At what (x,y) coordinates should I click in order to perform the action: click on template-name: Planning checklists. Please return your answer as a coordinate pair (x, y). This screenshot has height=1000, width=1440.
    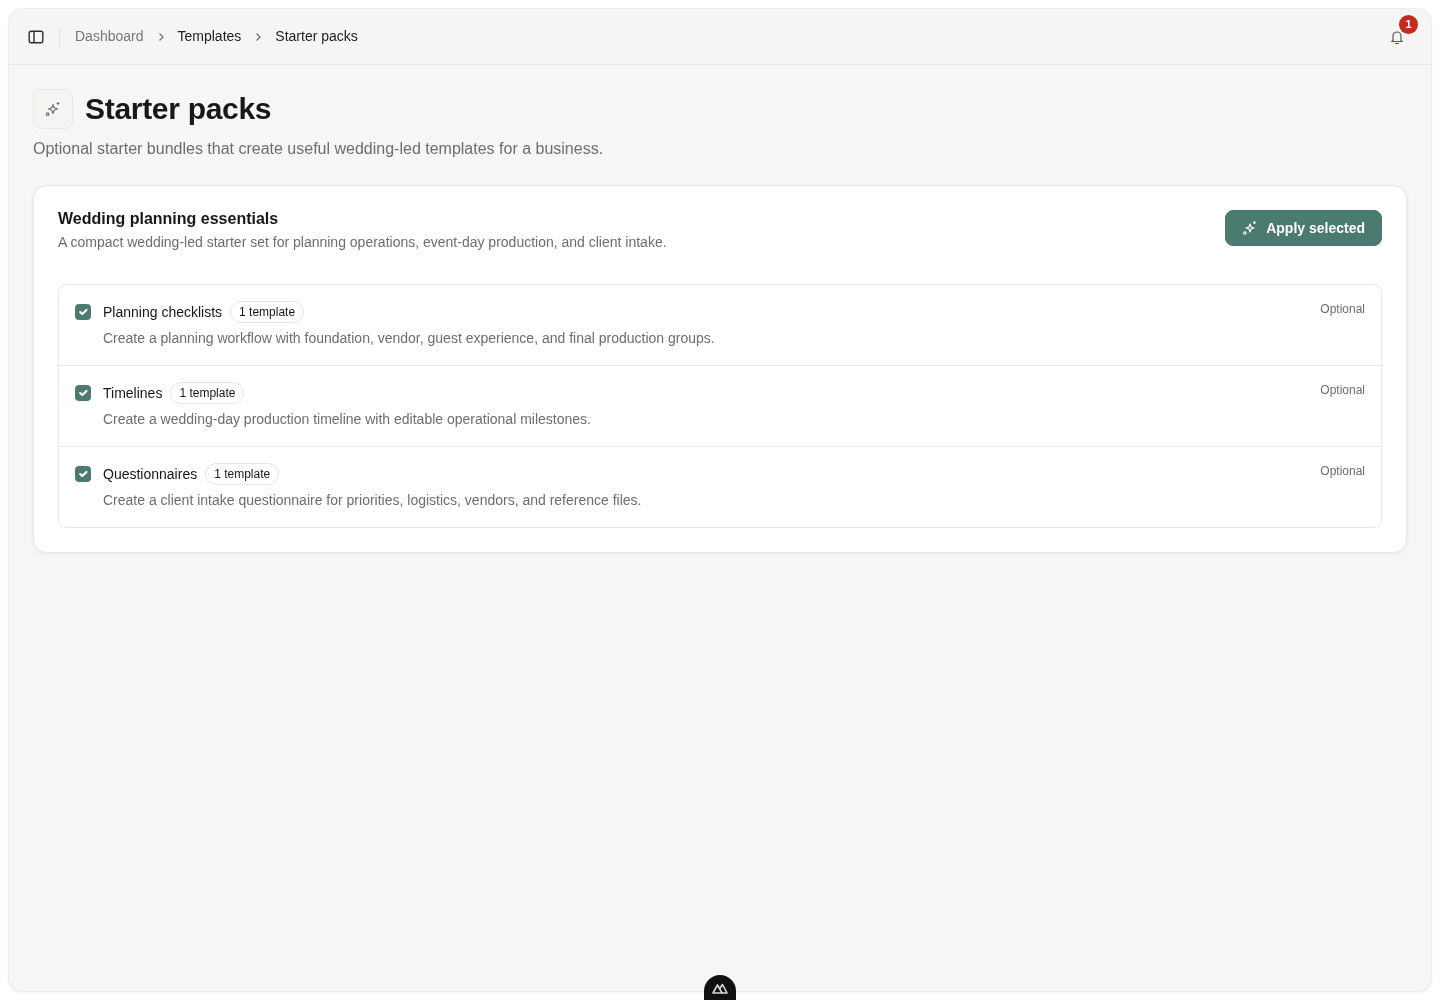
    Looking at the image, I should click on (163, 312).